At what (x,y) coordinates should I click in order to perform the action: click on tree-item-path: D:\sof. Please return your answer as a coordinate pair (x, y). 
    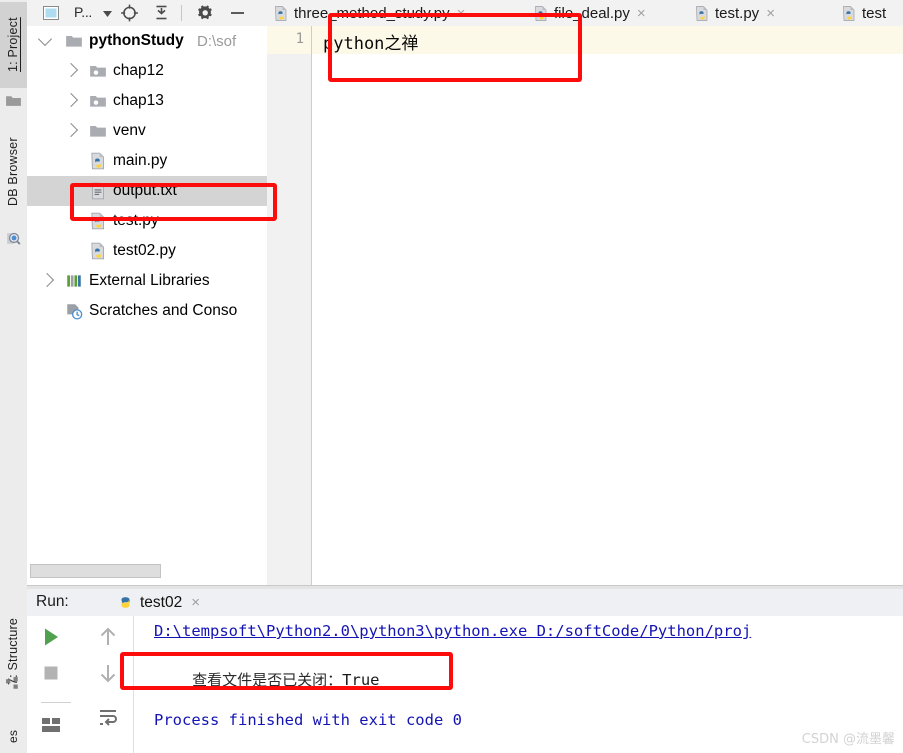
    Looking at the image, I should click on (217, 41).